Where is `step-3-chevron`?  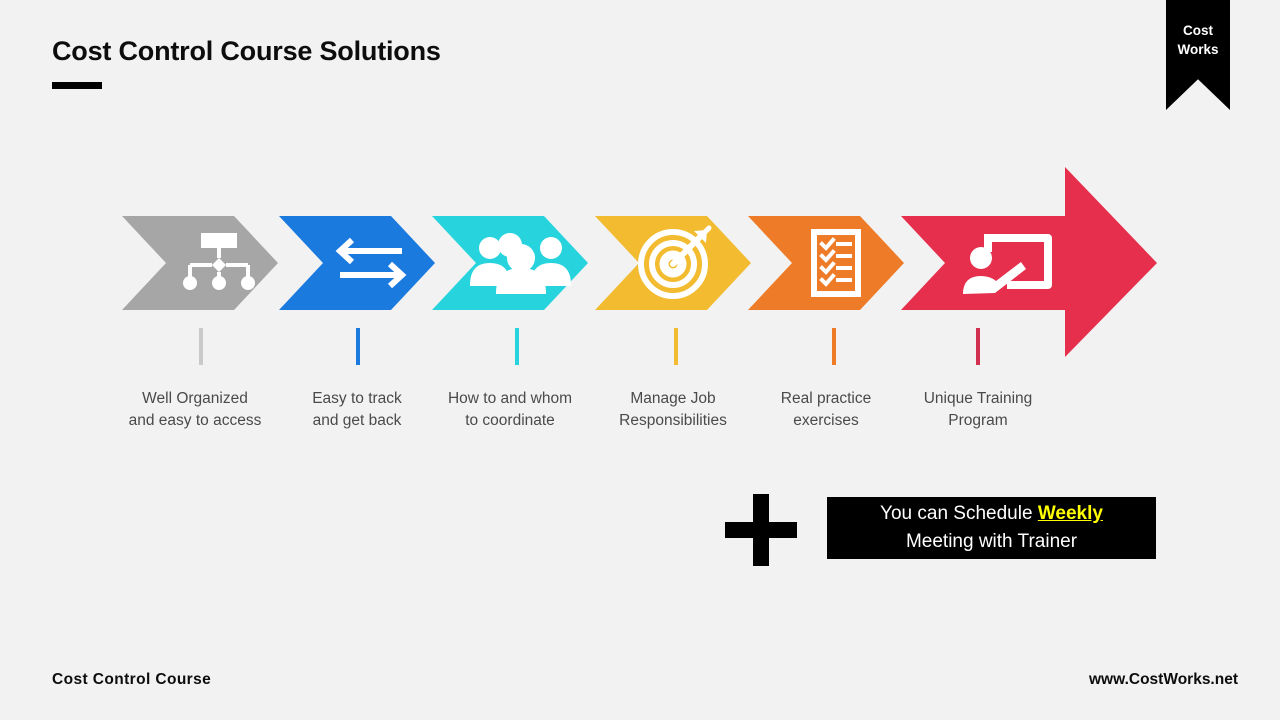 step-3-chevron is located at coordinates (510, 263).